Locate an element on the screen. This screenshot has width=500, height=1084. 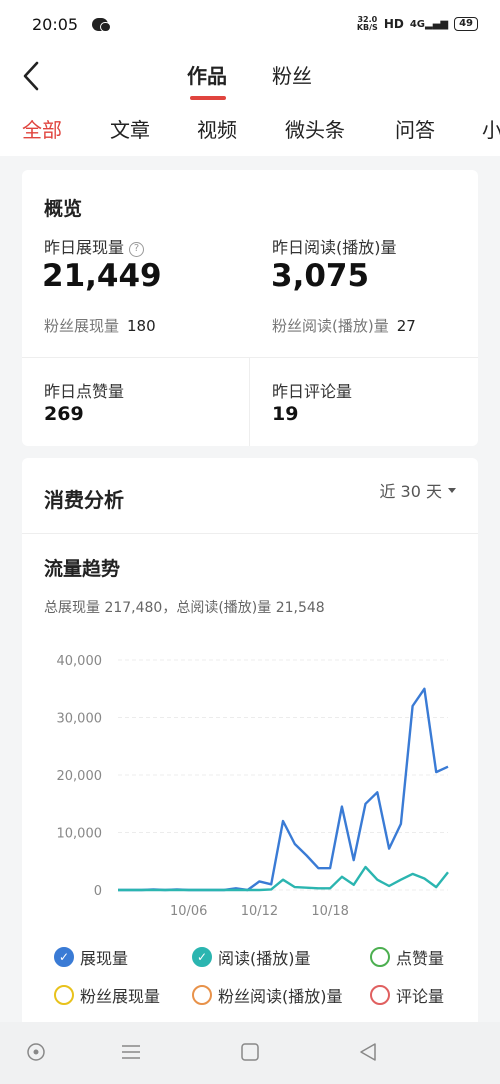
status-bar: 20:05 32.0 KB/S HD 4G▂▄▆ 49 is located at coordinates (250, 24).